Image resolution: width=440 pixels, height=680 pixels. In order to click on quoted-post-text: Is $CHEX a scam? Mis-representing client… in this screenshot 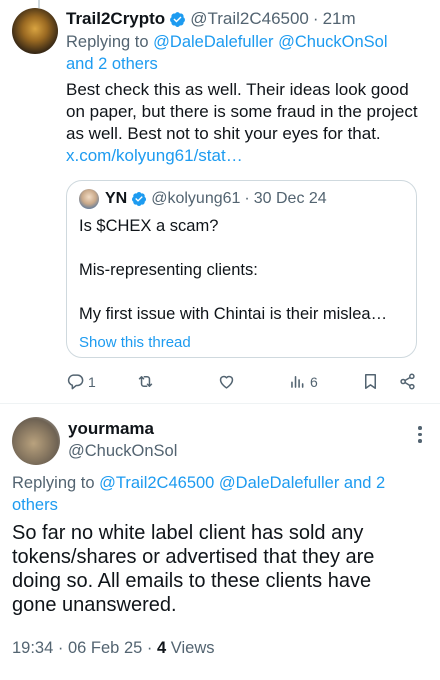, I will do `click(241, 270)`.